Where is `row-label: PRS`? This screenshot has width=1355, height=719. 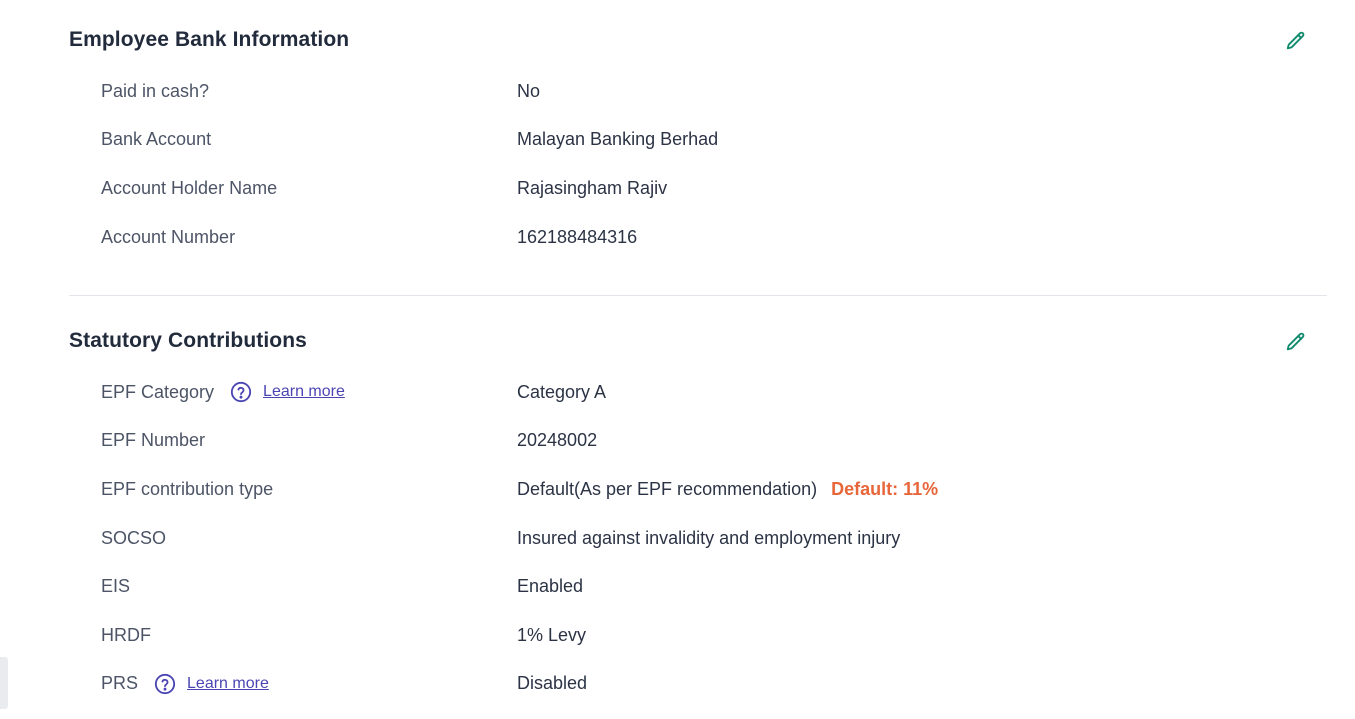
row-label: PRS is located at coordinates (120, 683).